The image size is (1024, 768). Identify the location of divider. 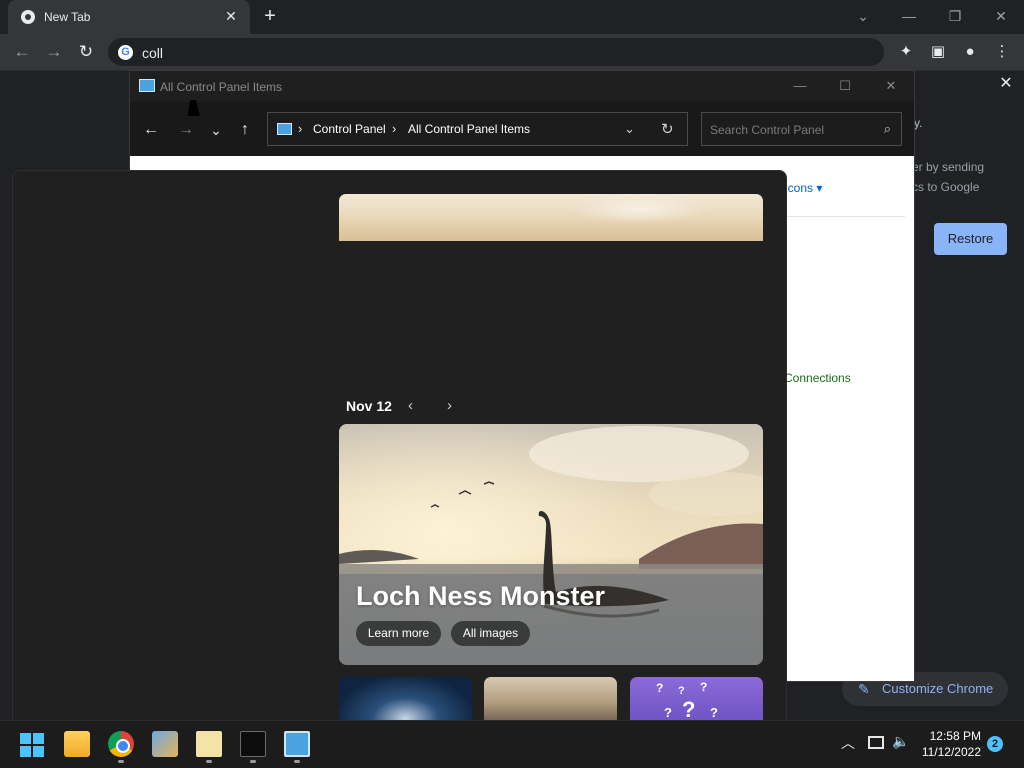
(845, 216).